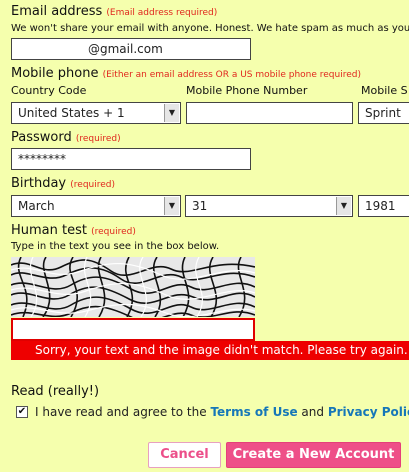 The width and height of the screenshot is (409, 472). I want to click on captcha-input, so click(133, 329).